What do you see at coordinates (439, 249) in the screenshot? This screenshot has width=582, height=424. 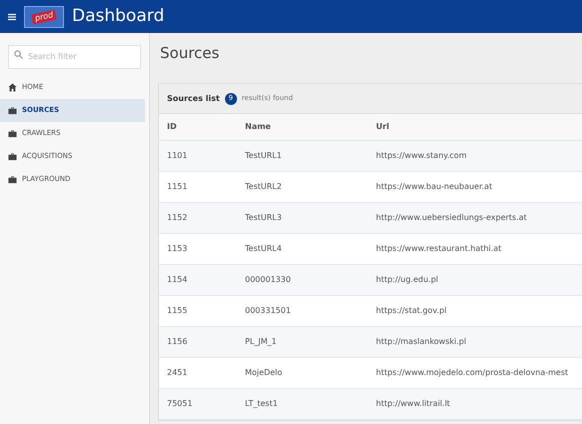 I see `table-cell-text: https://www.restaurant.hathi.at` at bounding box center [439, 249].